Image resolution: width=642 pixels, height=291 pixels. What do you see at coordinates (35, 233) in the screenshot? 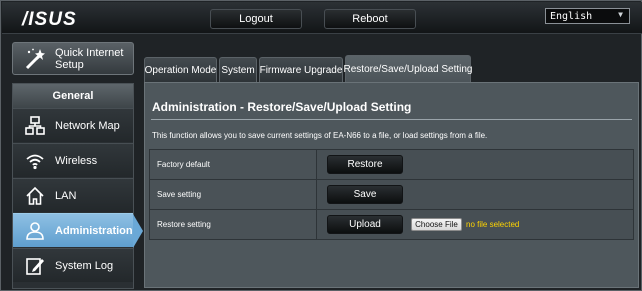
I see `administration-icon` at bounding box center [35, 233].